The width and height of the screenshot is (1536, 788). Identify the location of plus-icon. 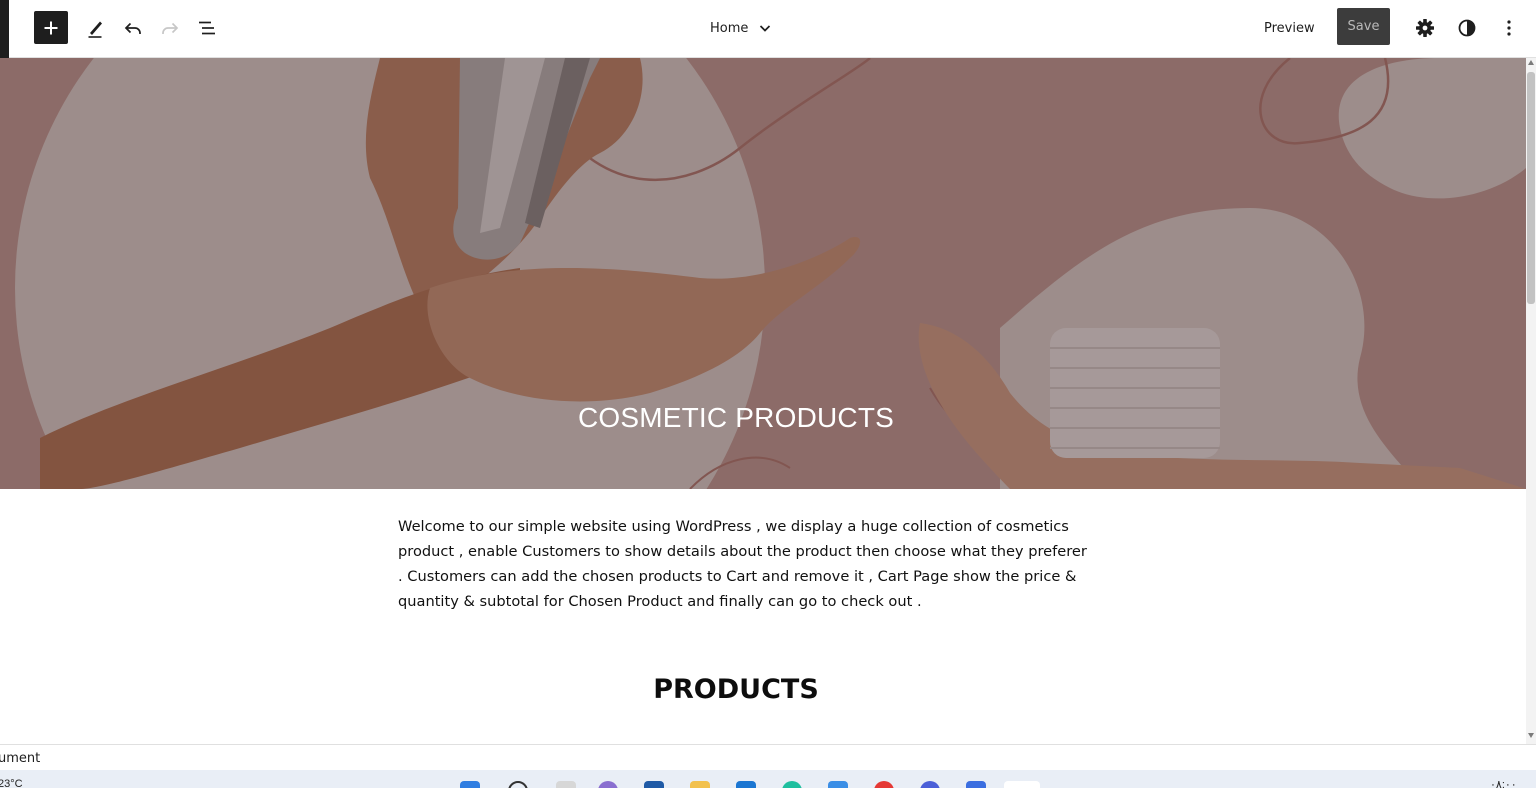
(51, 27).